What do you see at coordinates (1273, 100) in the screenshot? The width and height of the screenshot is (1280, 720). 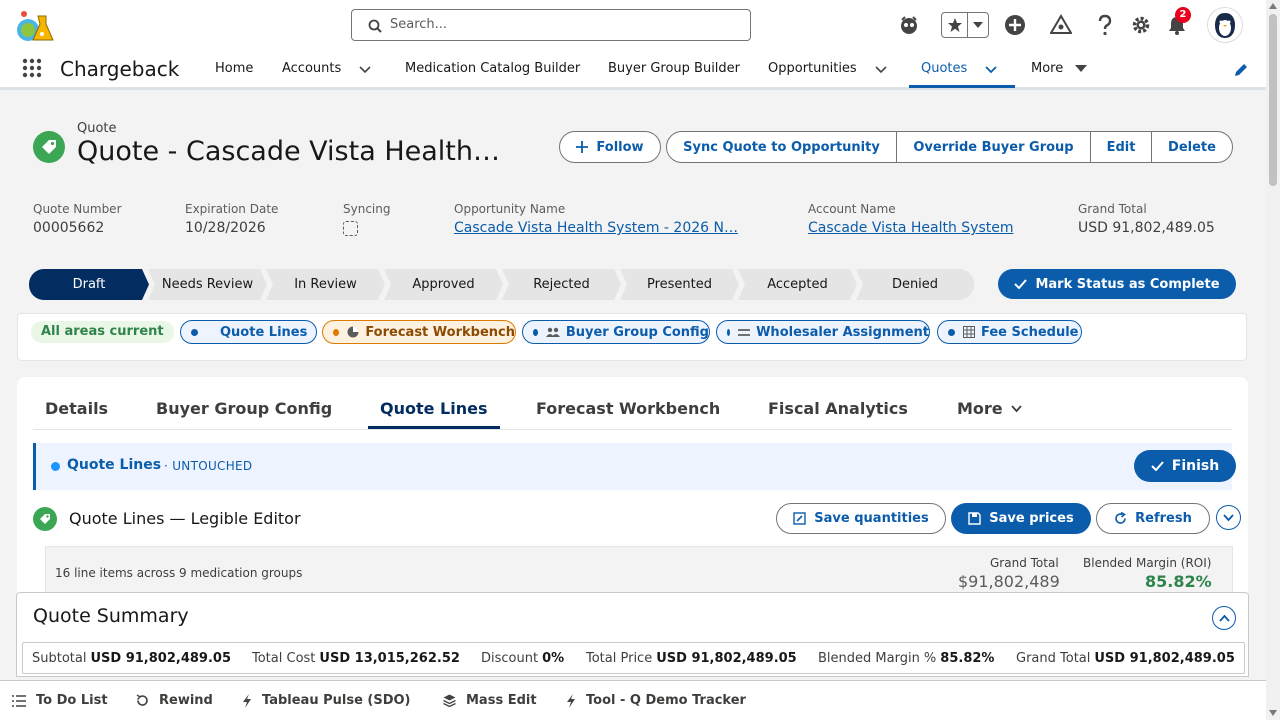 I see `scrollbar-thumb` at bounding box center [1273, 100].